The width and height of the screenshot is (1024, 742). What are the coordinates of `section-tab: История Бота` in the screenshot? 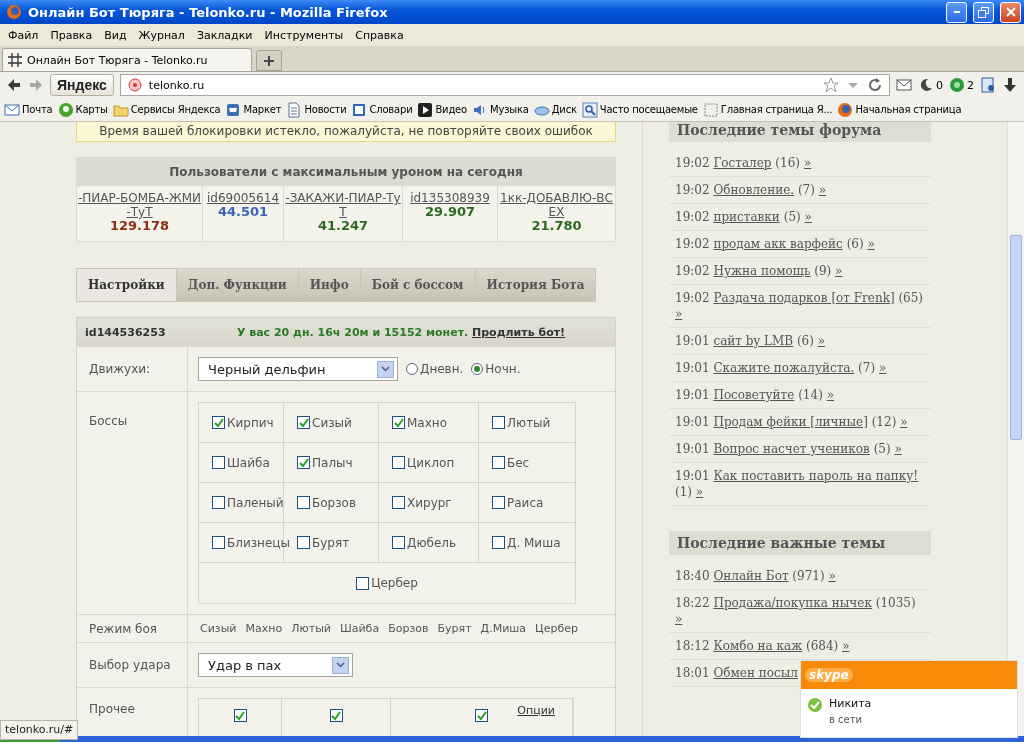 It's located at (536, 285).